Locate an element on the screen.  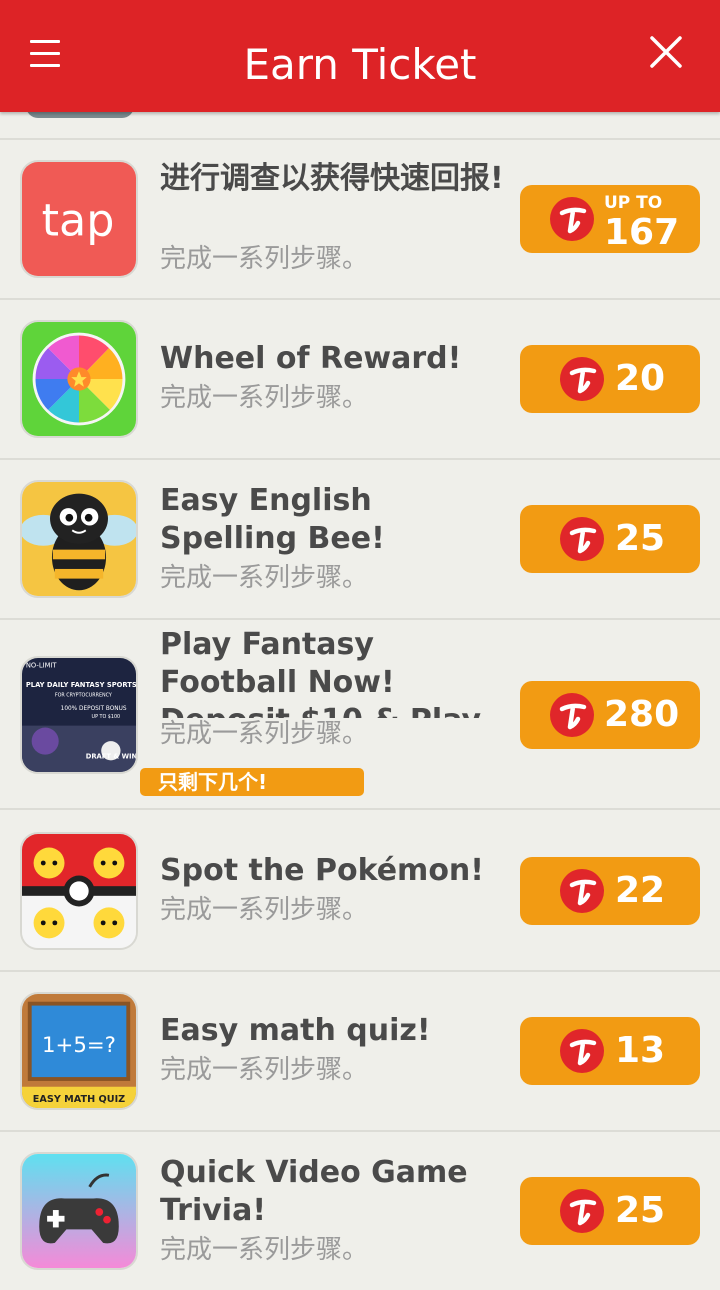
earn-tickets-button: 20 is located at coordinates (610, 379).